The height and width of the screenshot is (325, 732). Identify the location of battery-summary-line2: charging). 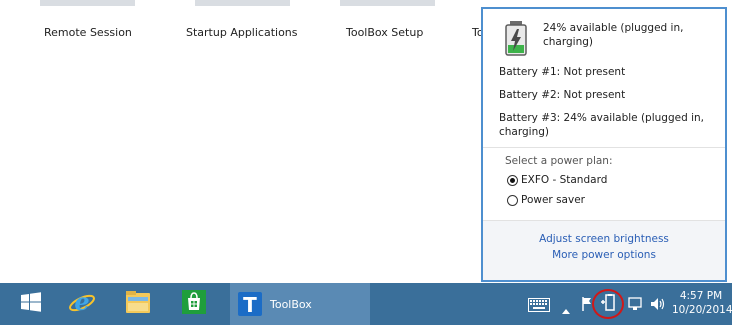
(568, 42).